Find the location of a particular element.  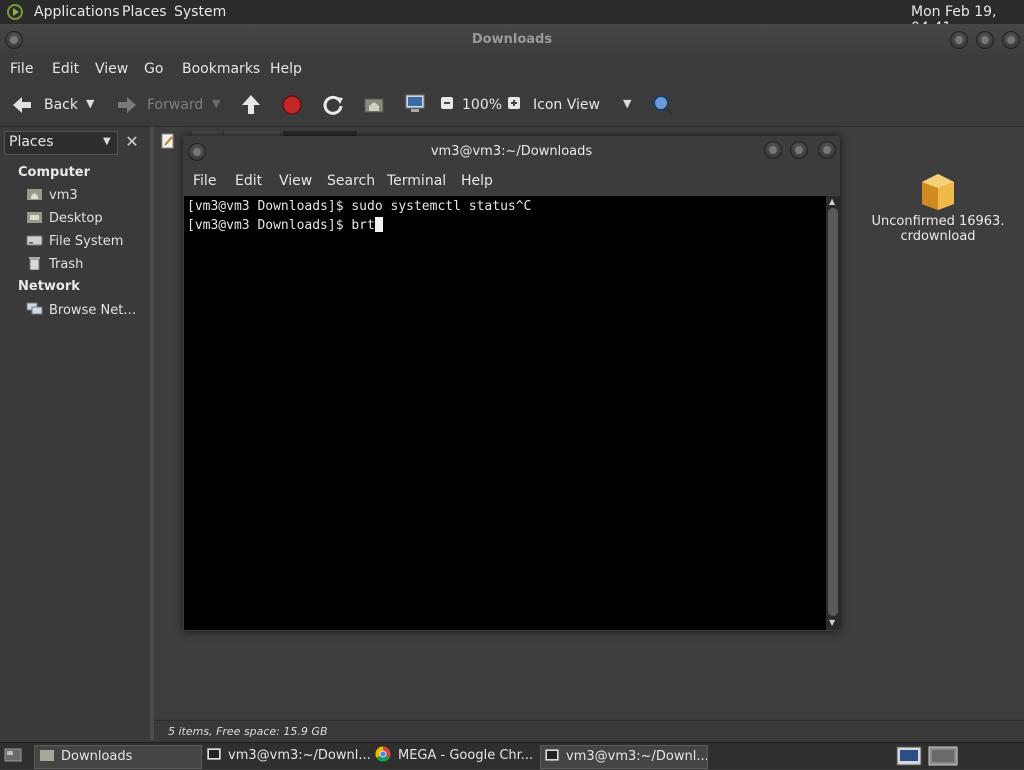

trash-icon is located at coordinates (34, 263).